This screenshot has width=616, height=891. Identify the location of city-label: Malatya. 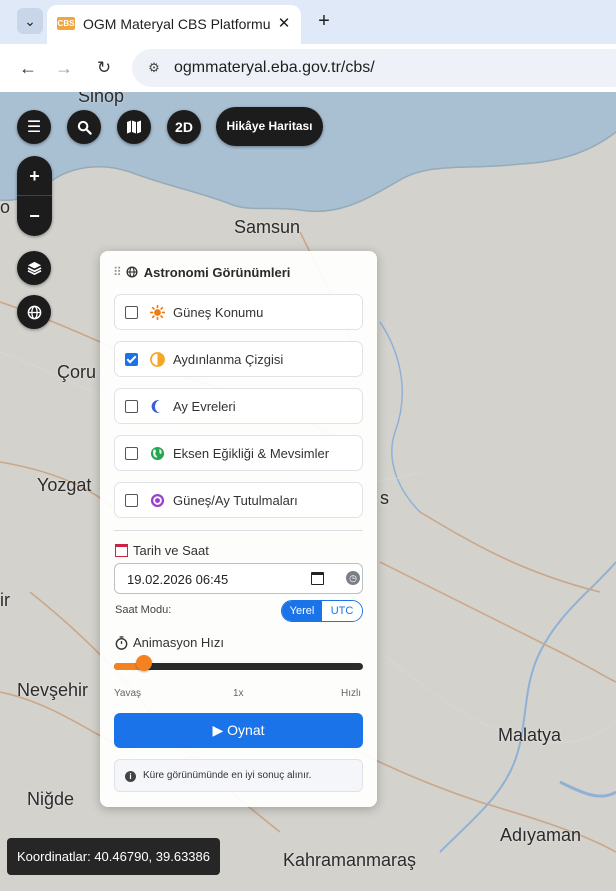
(530, 735).